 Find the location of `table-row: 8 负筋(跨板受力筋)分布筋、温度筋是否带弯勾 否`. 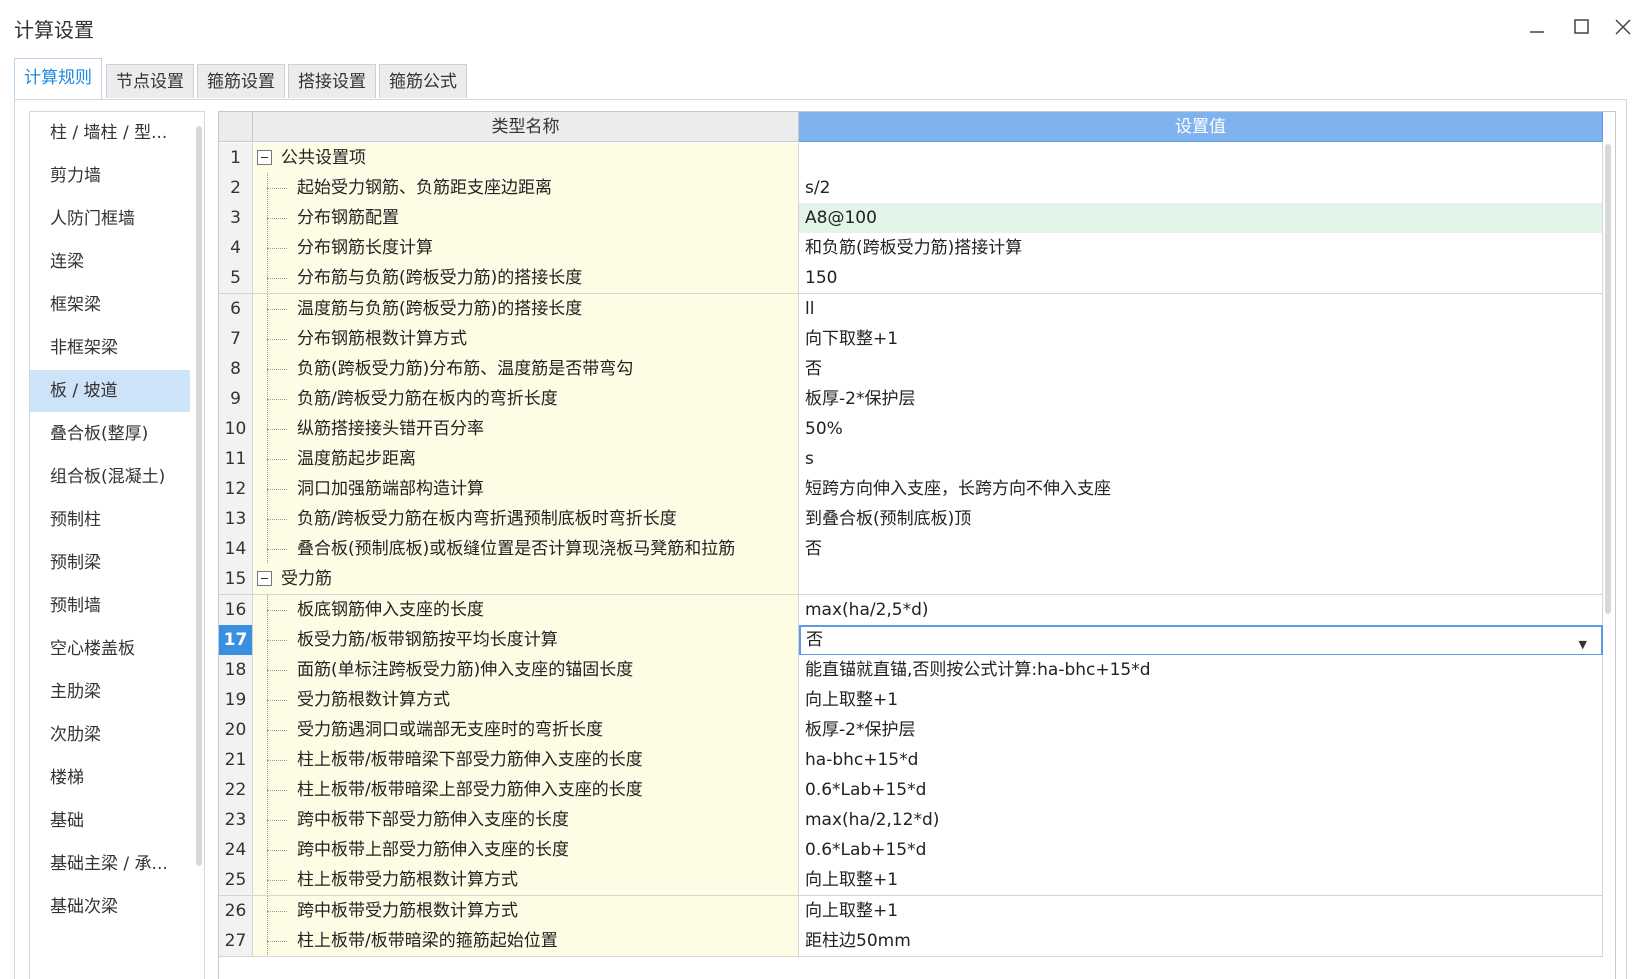

table-row: 8 负筋(跨板受力筋)分布筋、温度筋是否带弯勾 否 is located at coordinates (911, 369).